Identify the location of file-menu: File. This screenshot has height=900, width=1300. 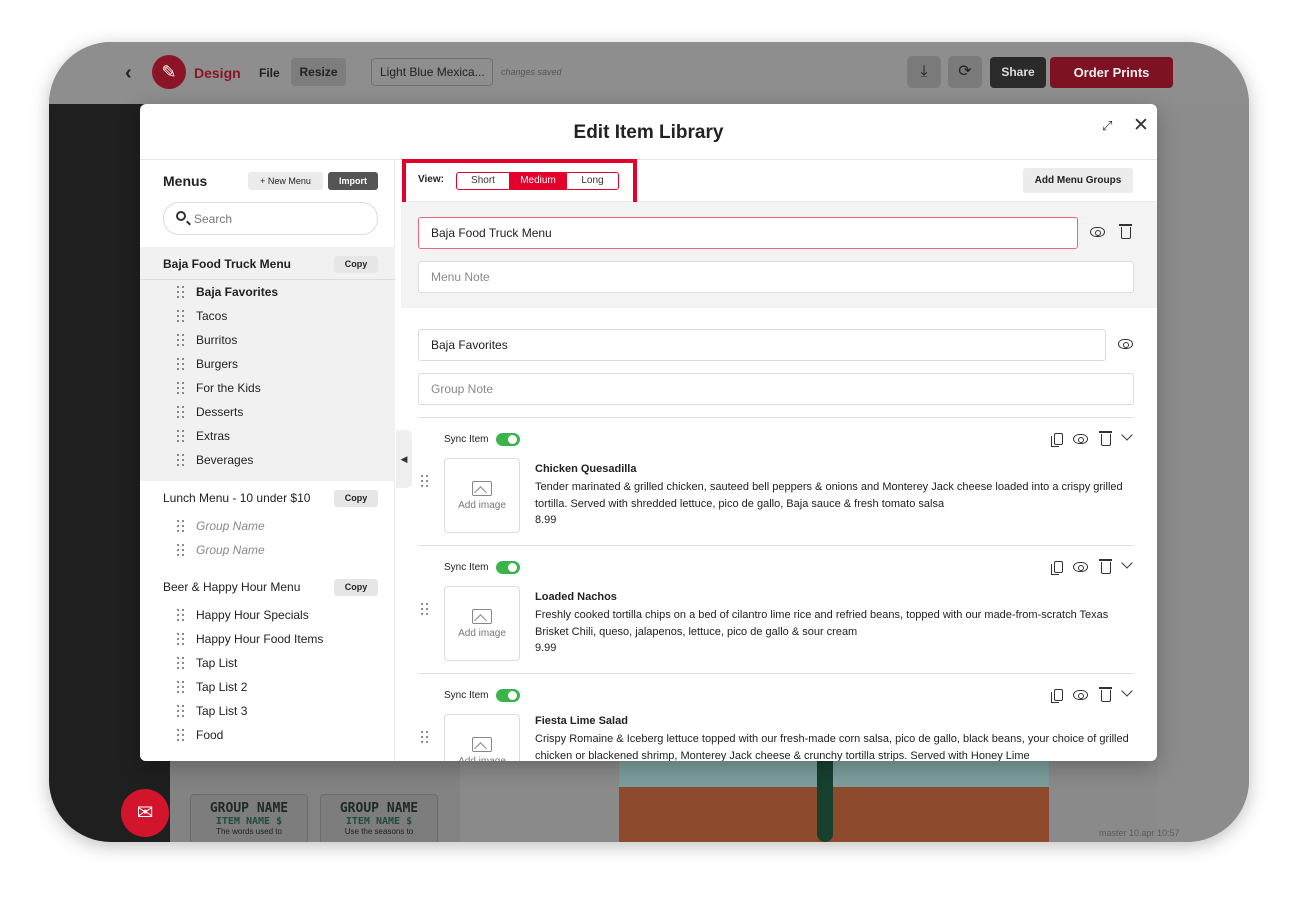
(269, 73).